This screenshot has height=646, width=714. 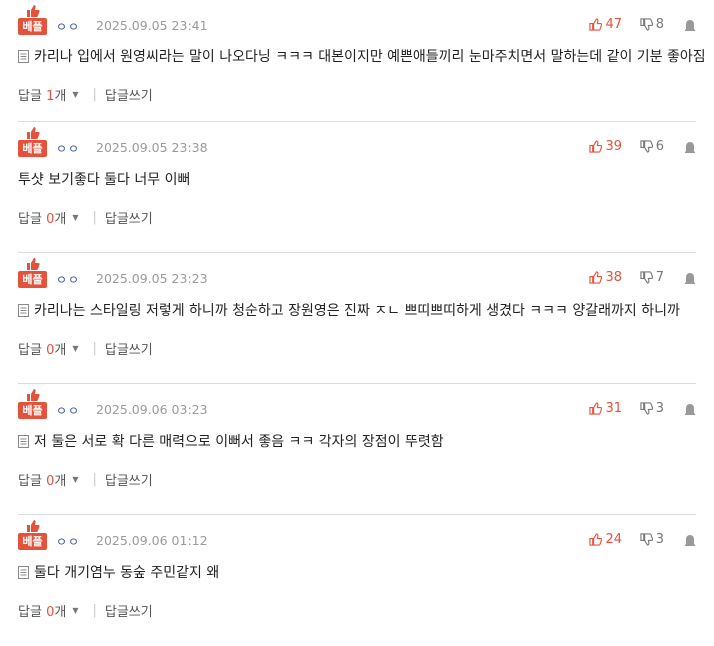 What do you see at coordinates (613, 539) in the screenshot?
I see `upvote-count: 24` at bounding box center [613, 539].